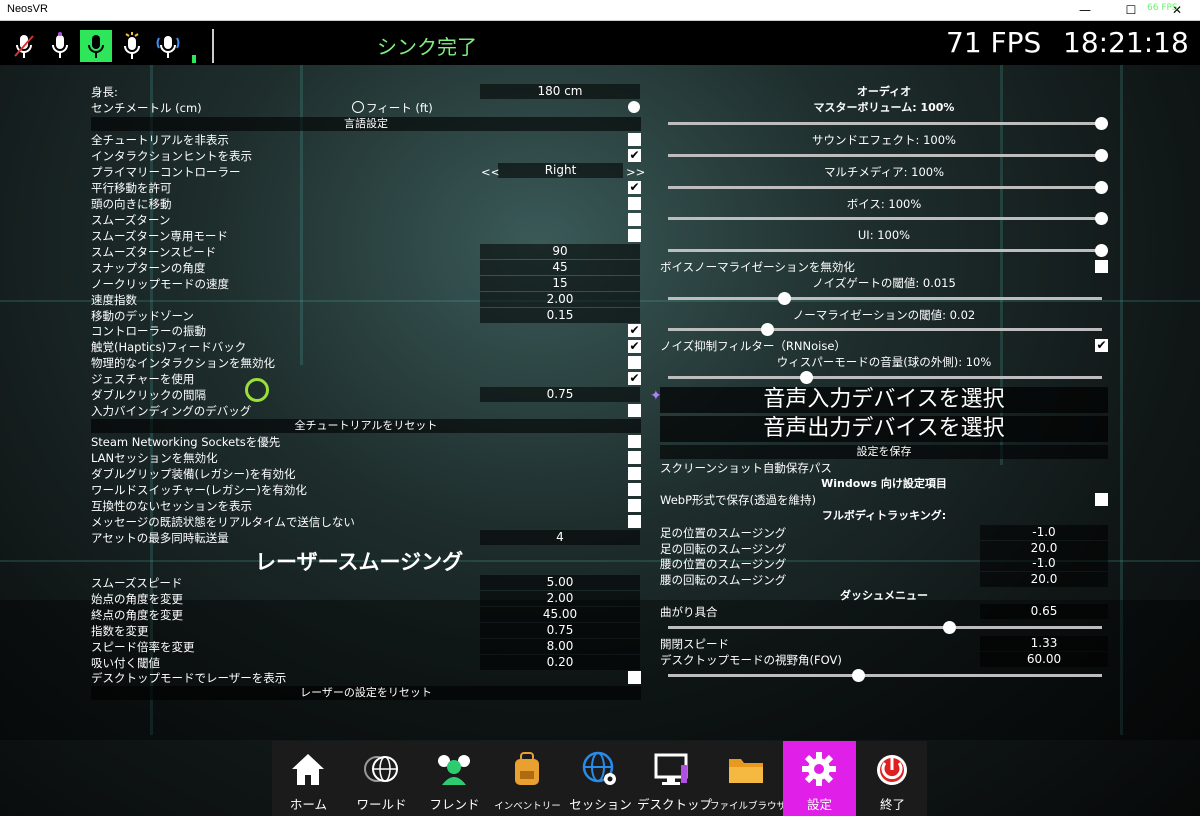  What do you see at coordinates (560, 614) in the screenshot?
I see `laser-end-value: 45.00` at bounding box center [560, 614].